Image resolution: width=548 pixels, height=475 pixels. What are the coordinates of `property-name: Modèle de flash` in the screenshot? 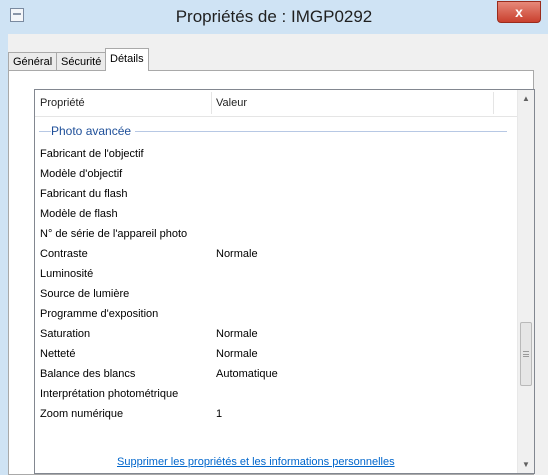 It's located at (79, 214).